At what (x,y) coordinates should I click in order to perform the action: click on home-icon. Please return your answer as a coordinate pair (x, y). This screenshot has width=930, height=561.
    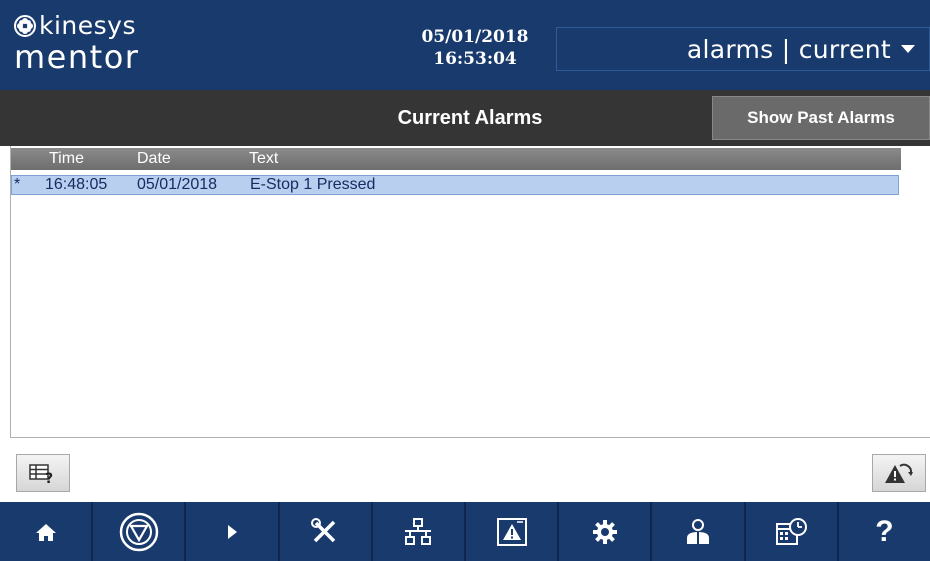
    Looking at the image, I should click on (45, 532).